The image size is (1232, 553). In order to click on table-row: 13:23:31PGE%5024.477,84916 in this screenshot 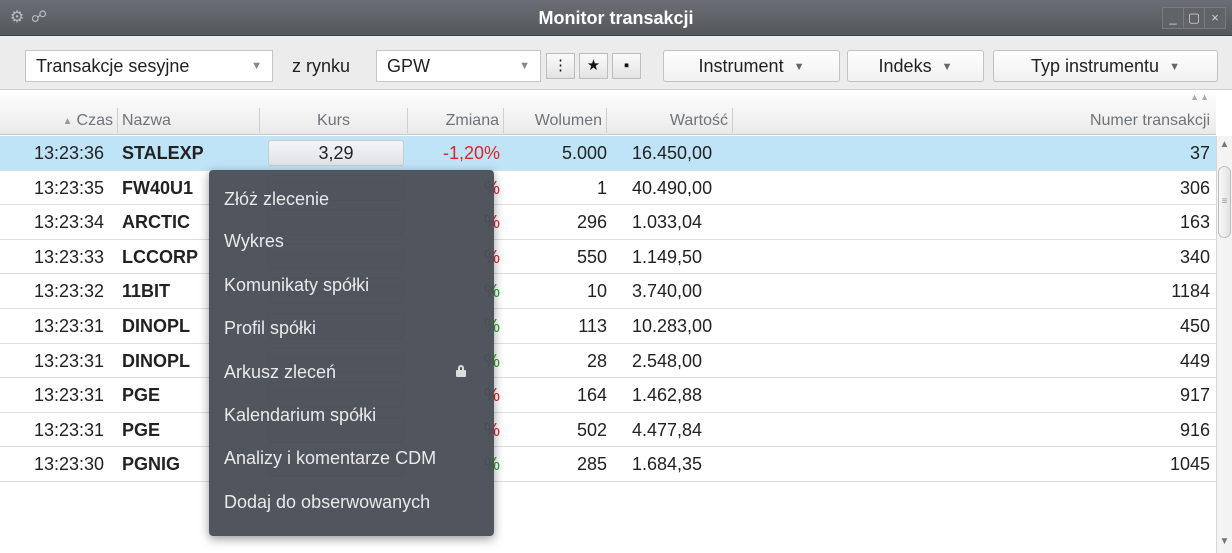, I will do `click(608, 430)`.